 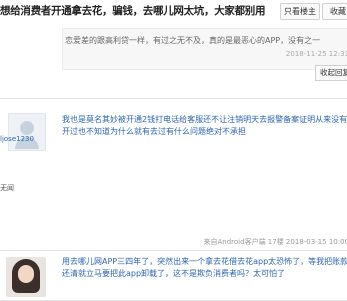 What do you see at coordinates (334, 11) in the screenshot?
I see `favorite-button: 收藏` at bounding box center [334, 11].